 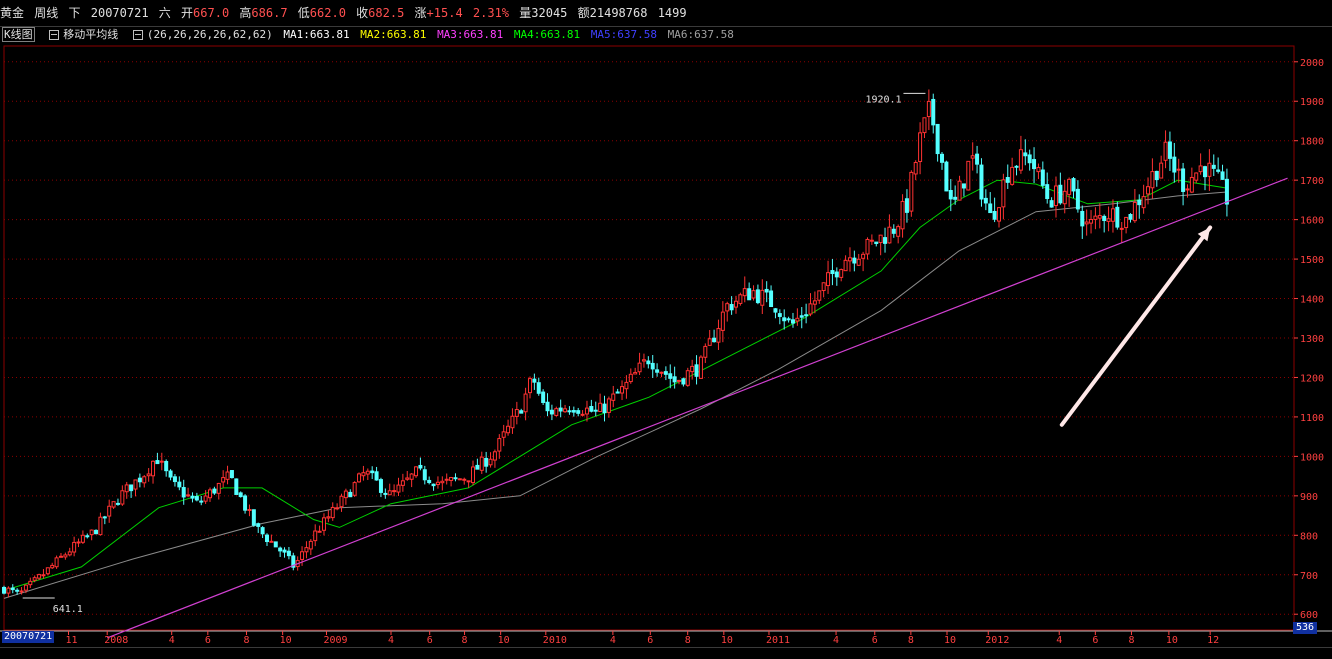 I want to click on y-tick-label: 600, so click(x=1309, y=615).